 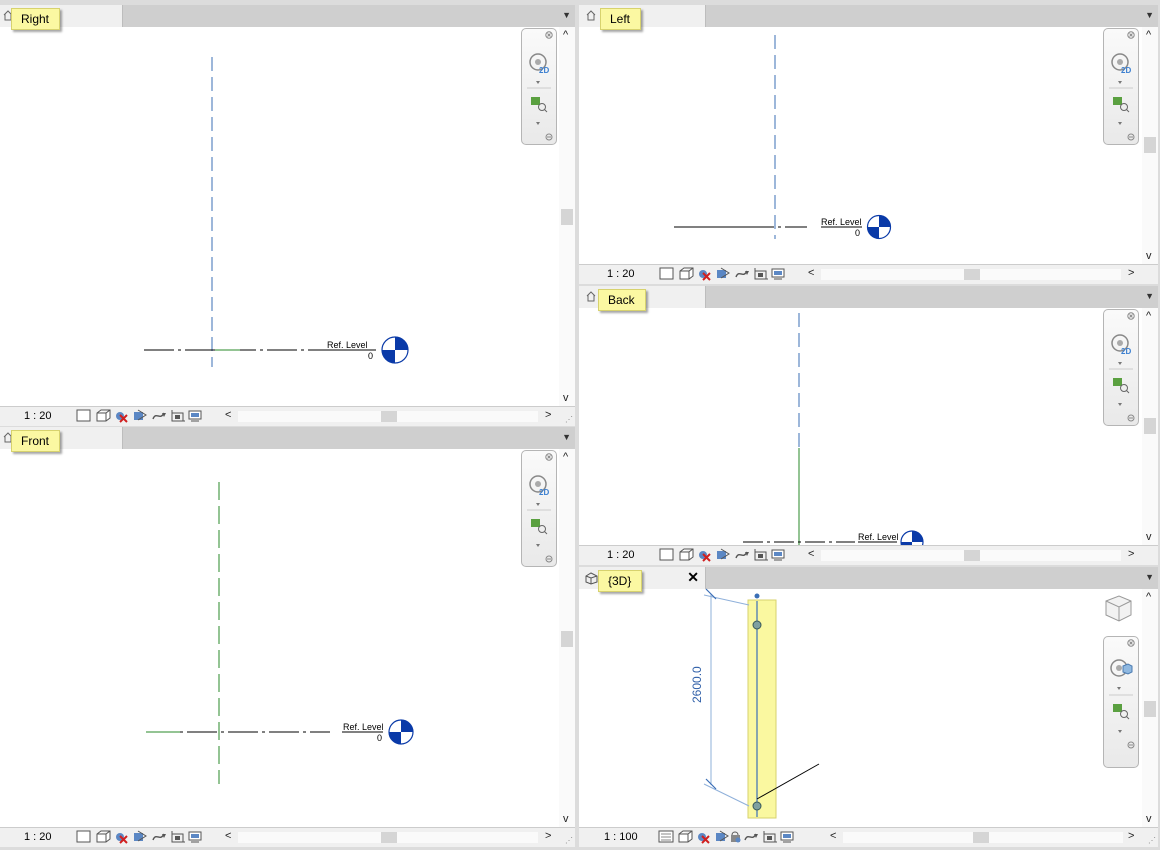 I want to click on tab-3d: {3D} ✕, so click(x=642, y=579).